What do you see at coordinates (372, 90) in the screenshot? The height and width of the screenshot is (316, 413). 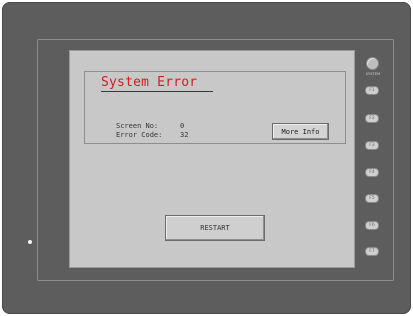 I see `f1-key: F1` at bounding box center [372, 90].